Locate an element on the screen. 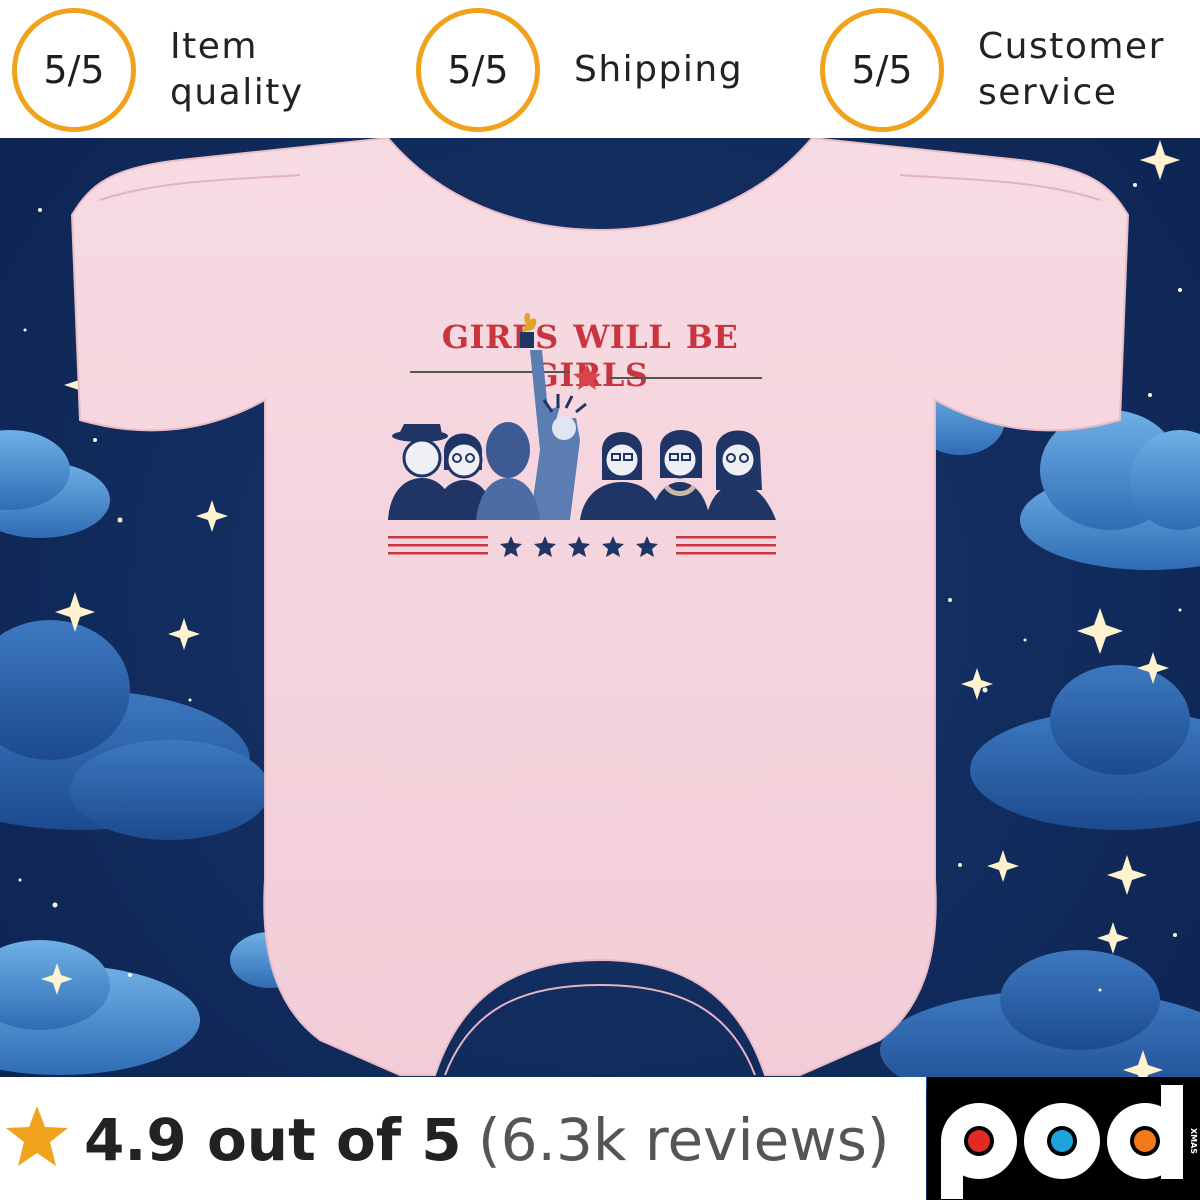 This screenshot has width=1200, height=1200. rating-label: Shipping is located at coordinates (658, 70).